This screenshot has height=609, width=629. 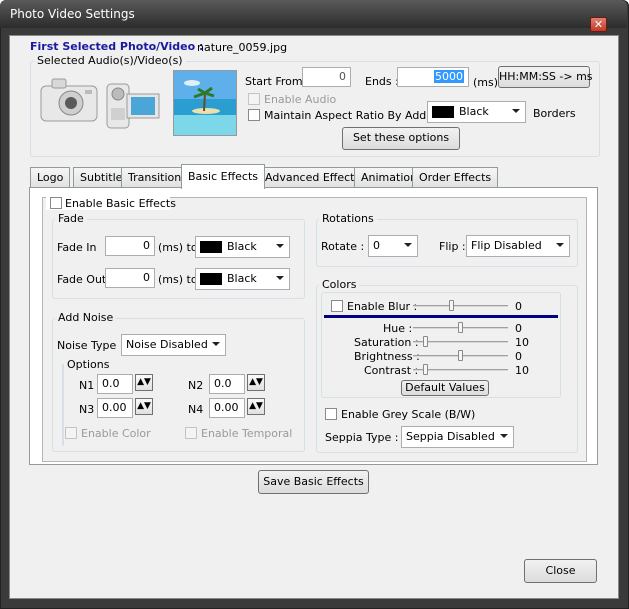 What do you see at coordinates (167, 344) in the screenshot?
I see `noise-type-value: Noise Disabled` at bounding box center [167, 344].